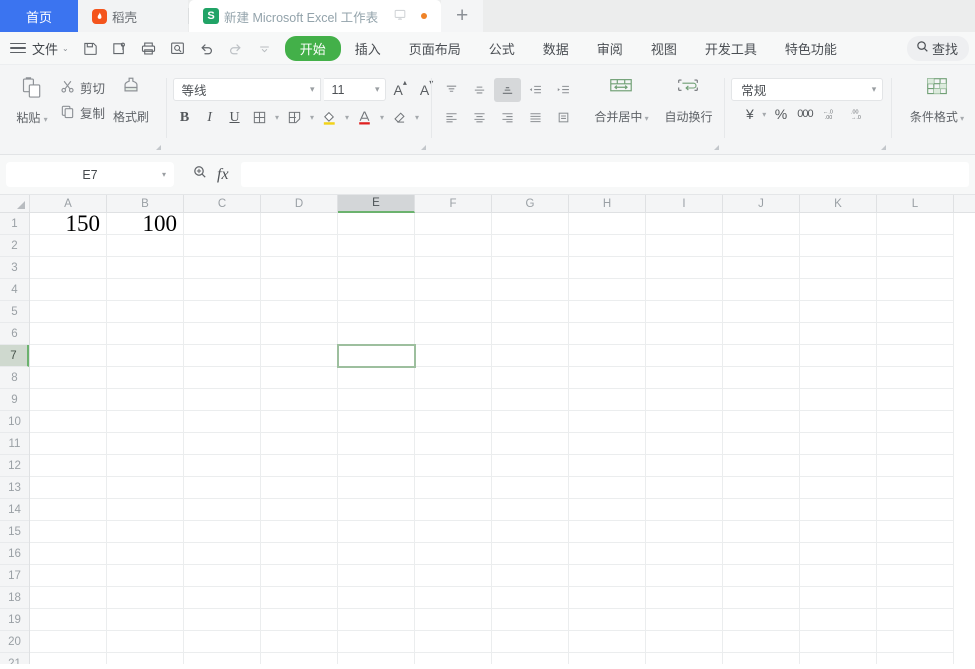 The height and width of the screenshot is (669, 975). What do you see at coordinates (607, 224) in the screenshot?
I see `cell-H1` at bounding box center [607, 224].